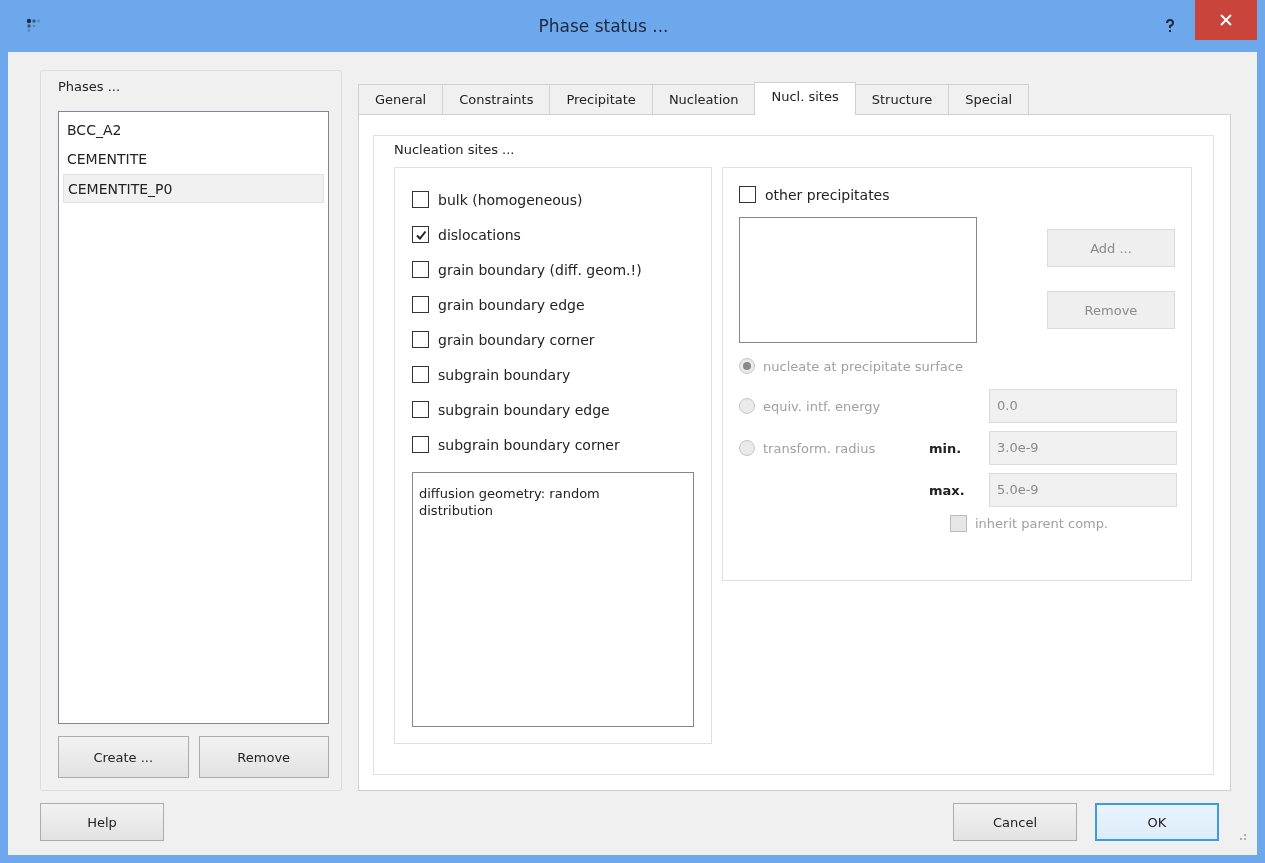 This screenshot has height=863, width=1265. I want to click on field-label: min., so click(945, 448).